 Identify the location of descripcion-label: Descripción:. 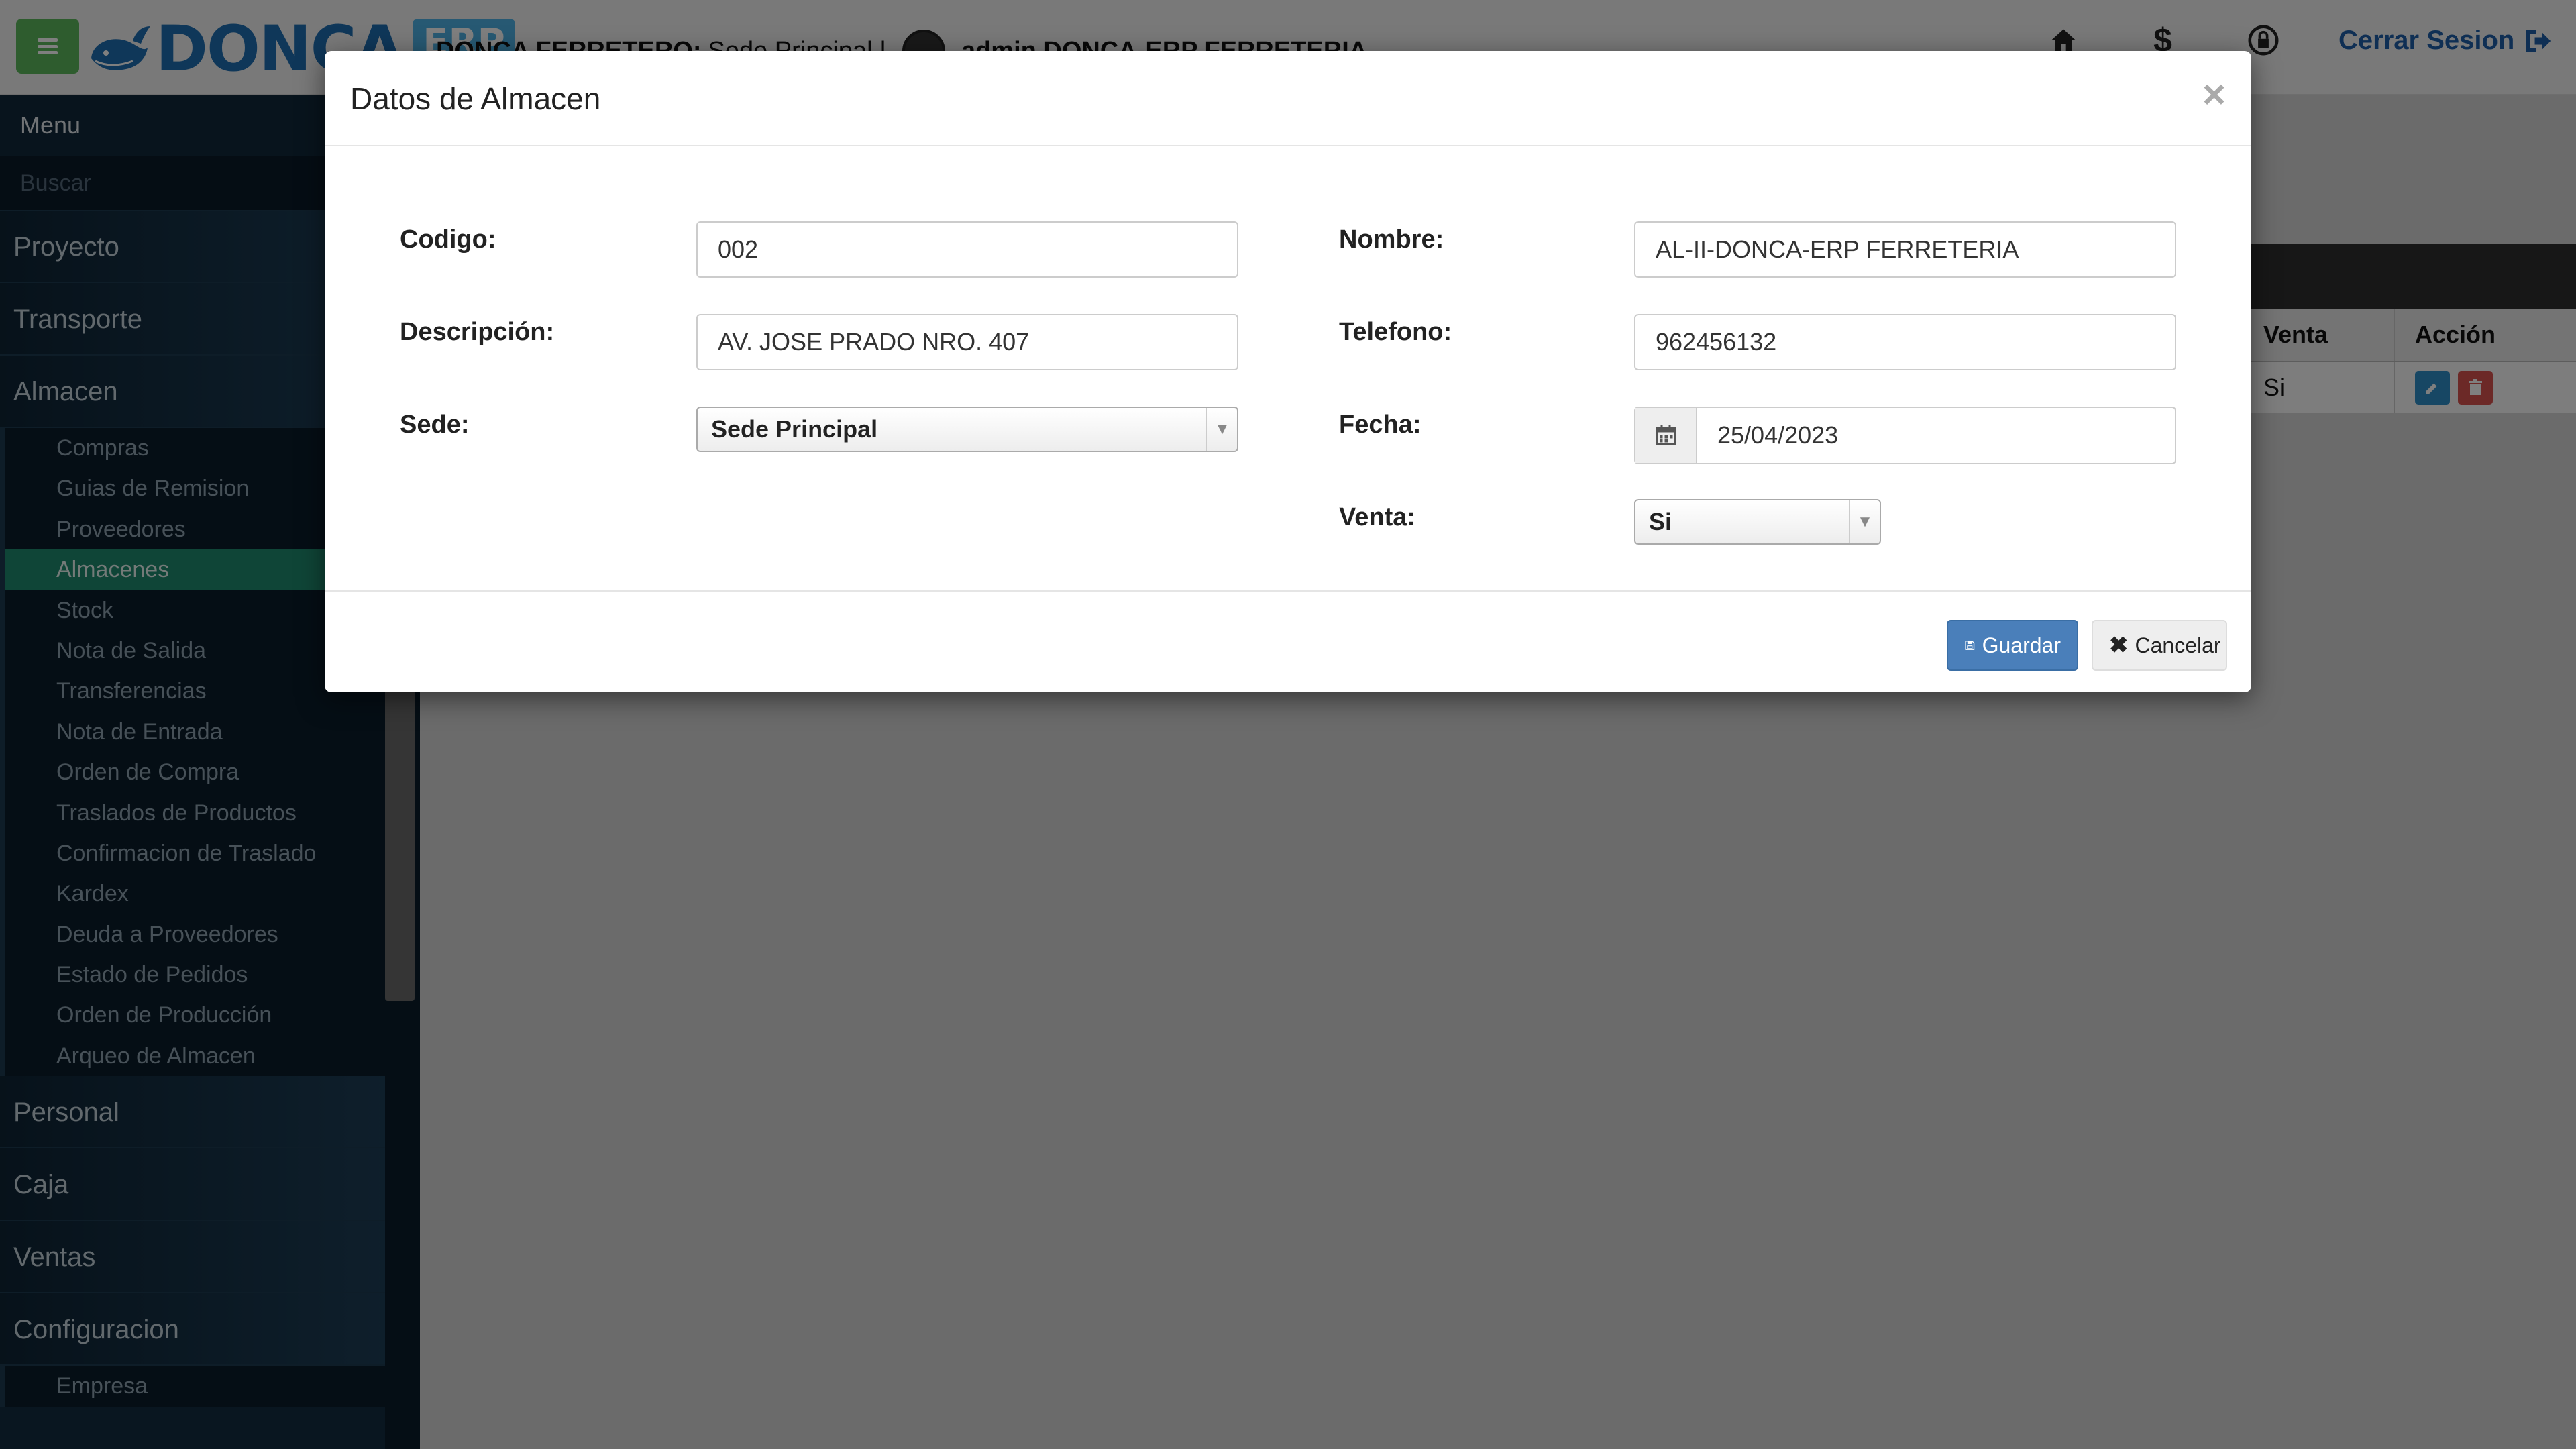
(477, 332).